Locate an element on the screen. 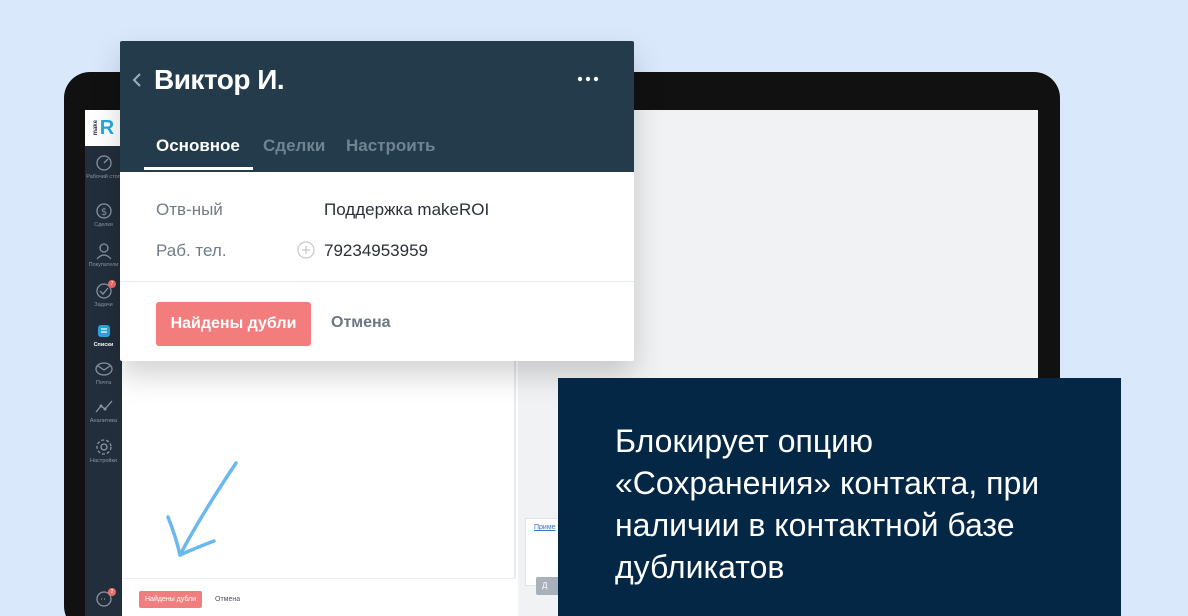  sidebar-item-tasks: 7 Задачи is located at coordinates (103, 294).